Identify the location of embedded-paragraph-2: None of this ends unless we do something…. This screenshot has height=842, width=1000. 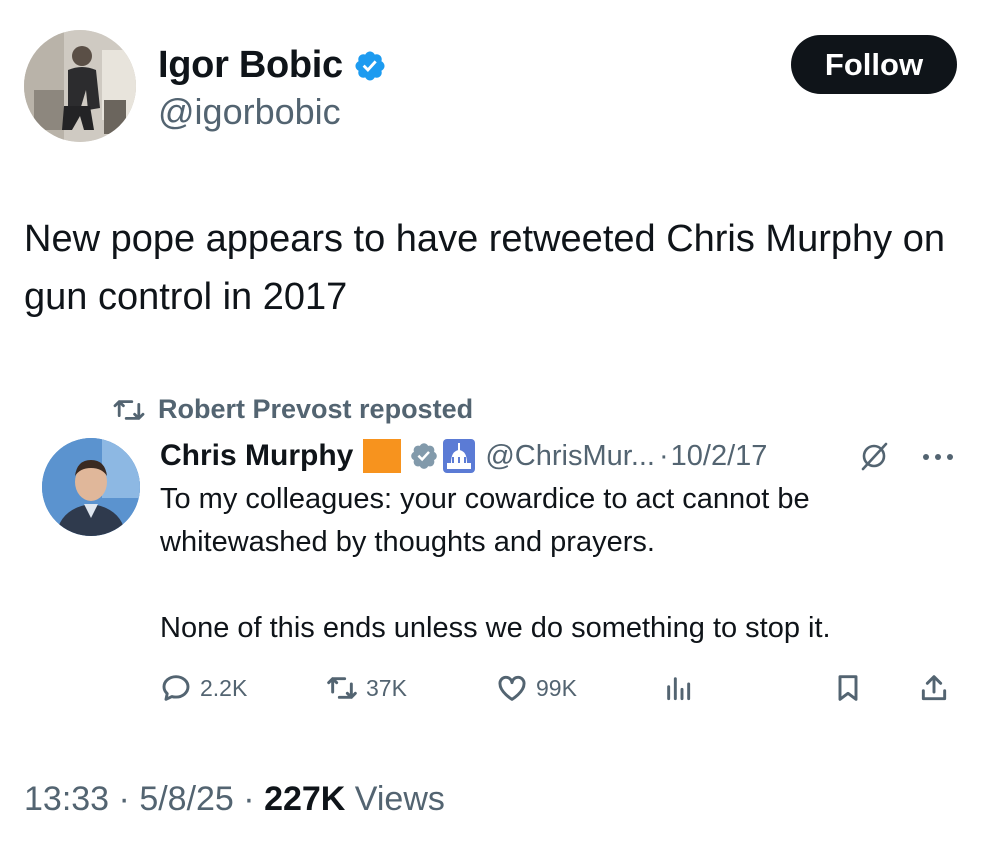
(495, 628).